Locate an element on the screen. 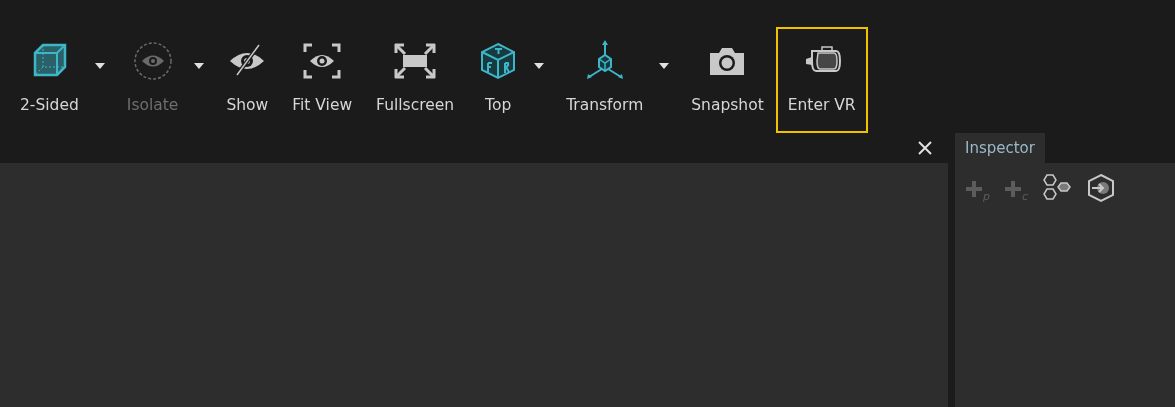 The height and width of the screenshot is (407, 1175). eye-icon is located at coordinates (152, 61).